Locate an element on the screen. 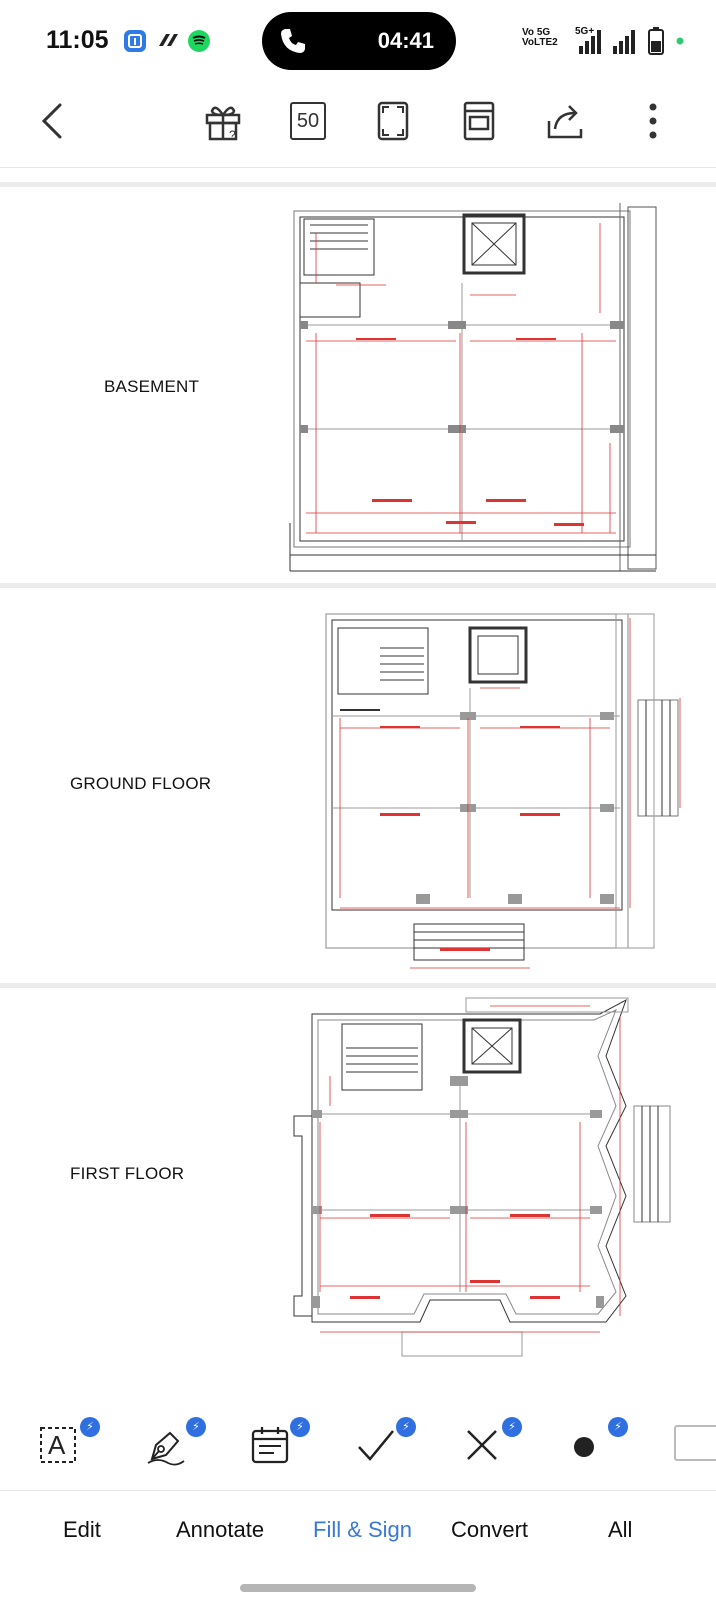 The width and height of the screenshot is (716, 1600). more-icon is located at coordinates (653, 121).